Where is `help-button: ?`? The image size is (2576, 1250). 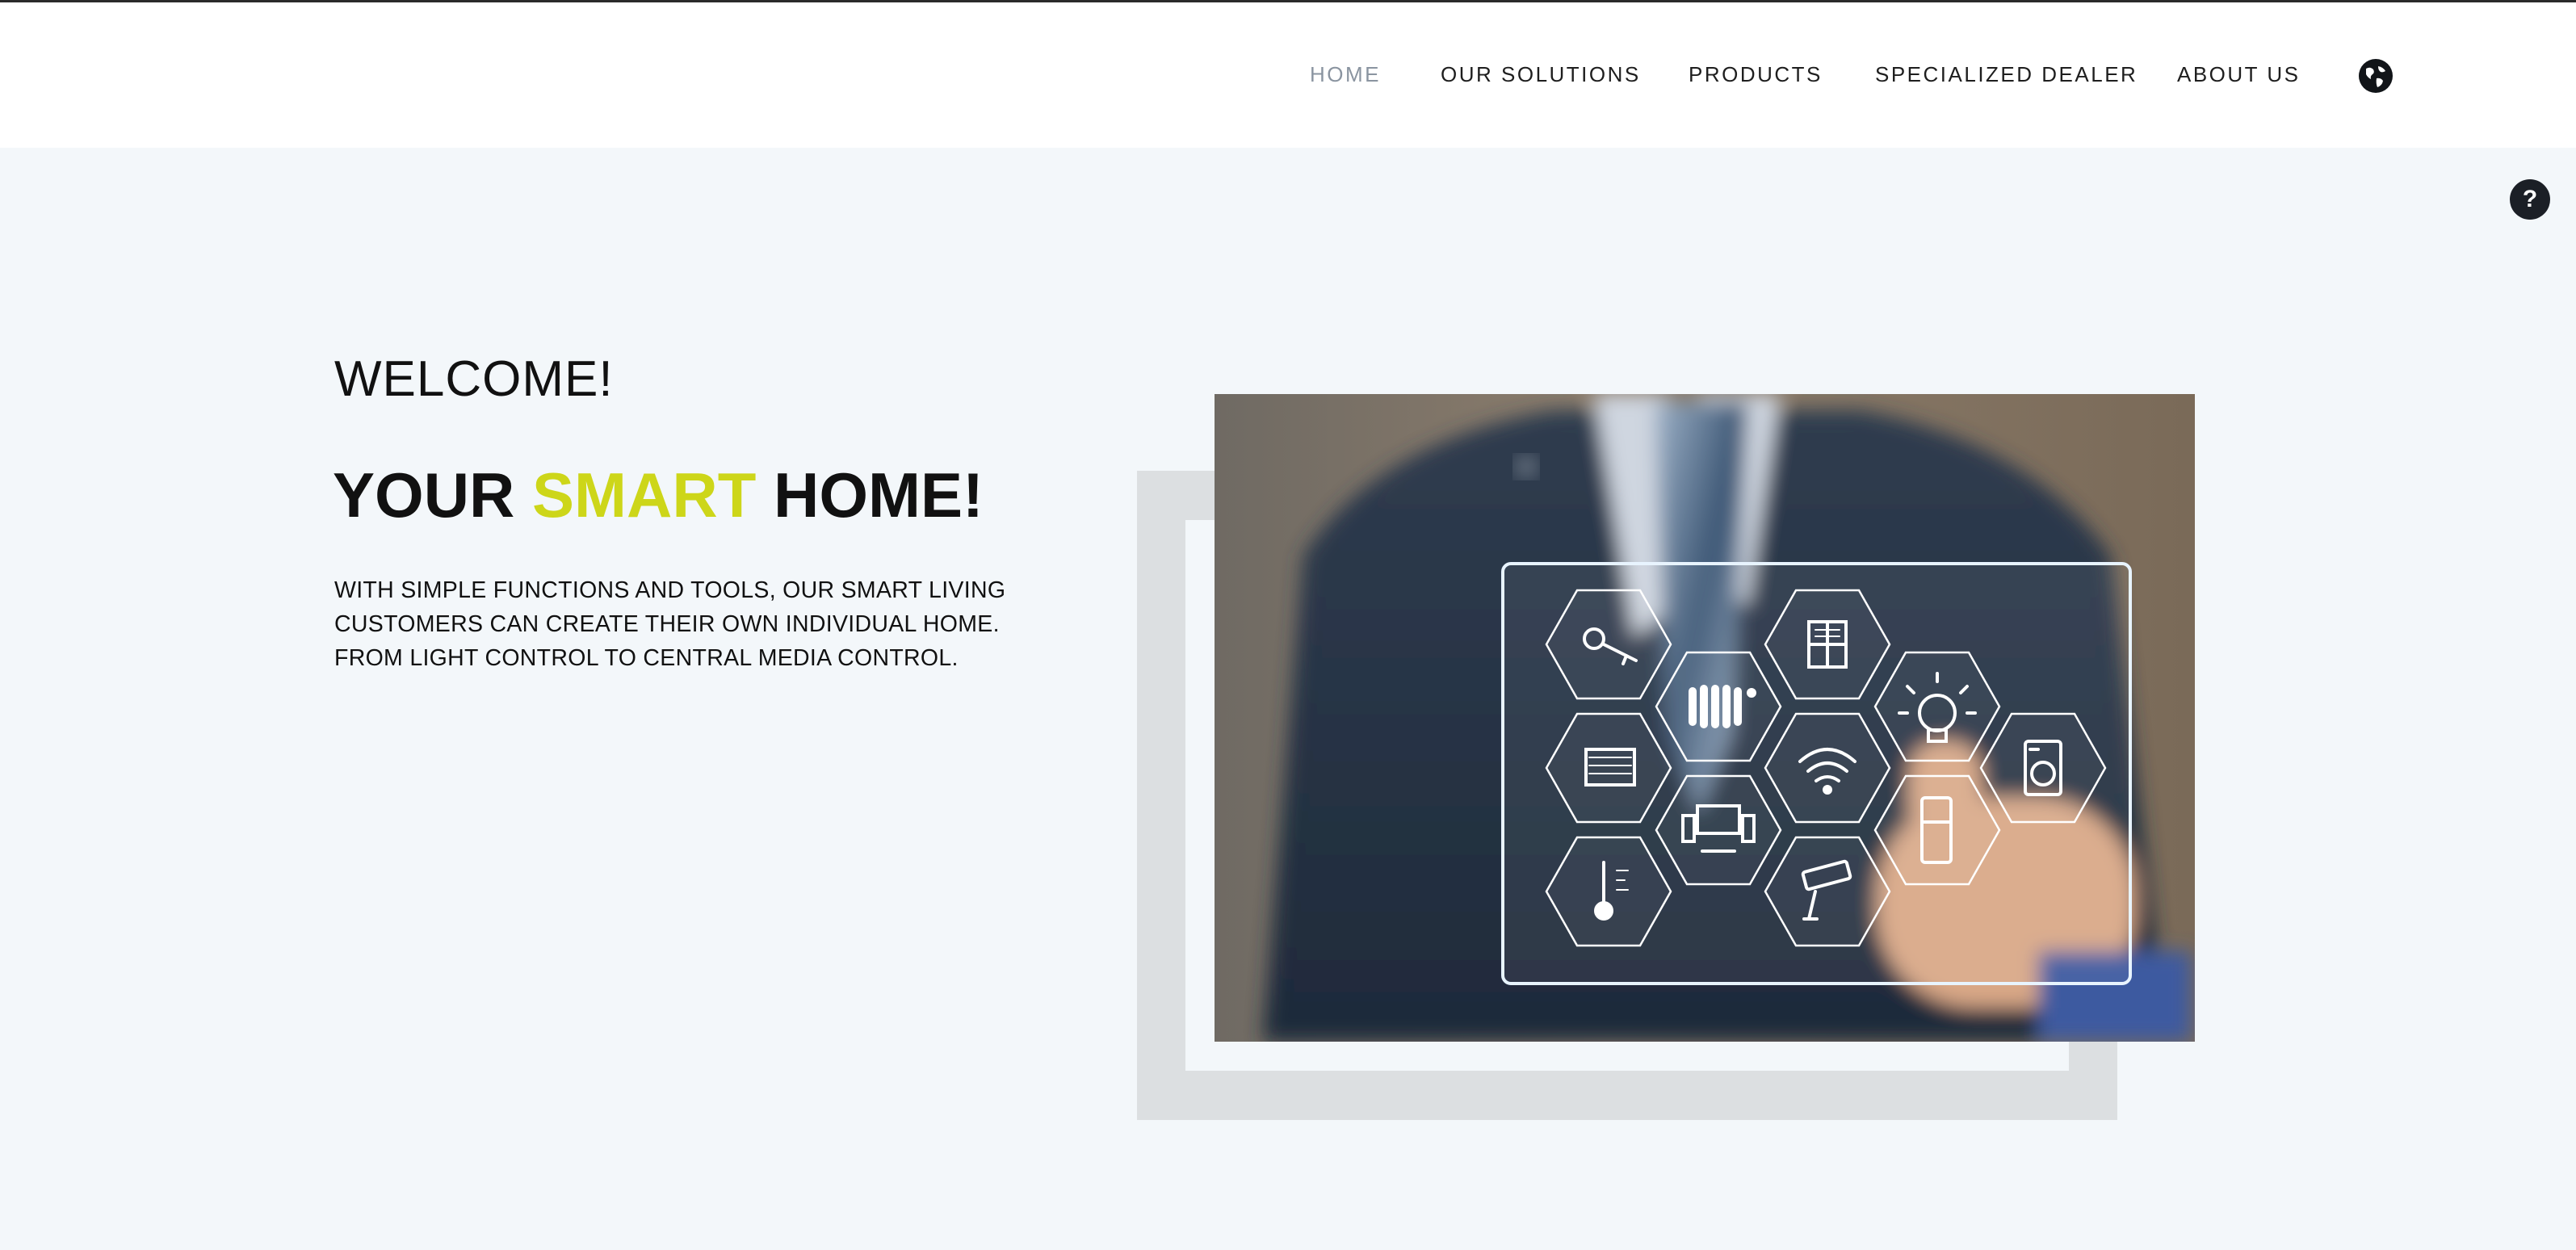 help-button: ? is located at coordinates (2530, 199).